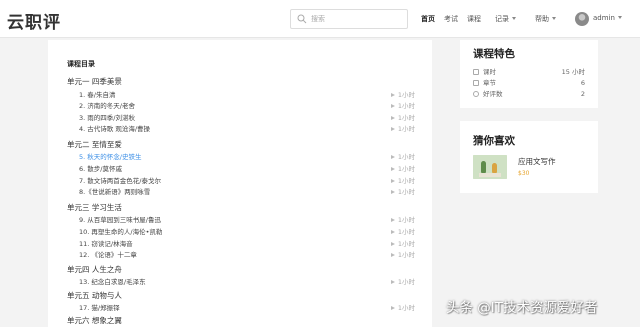 The image size is (640, 327). What do you see at coordinates (241, 95) in the screenshot?
I see `lesson-item: 1. 春/朱自清 1小时` at bounding box center [241, 95].